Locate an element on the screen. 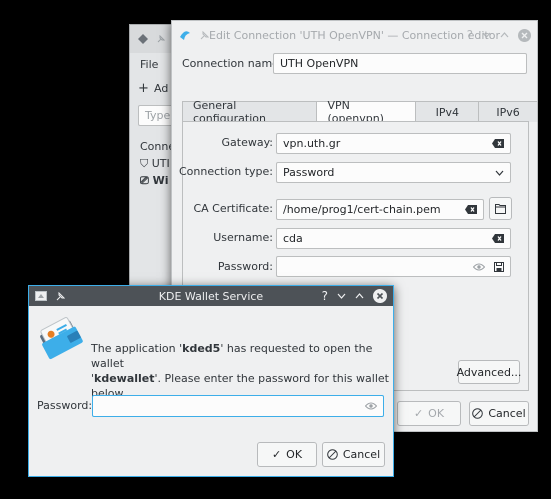  tab-vpn-openvpn: VPN (openvpn) is located at coordinates (366, 112).